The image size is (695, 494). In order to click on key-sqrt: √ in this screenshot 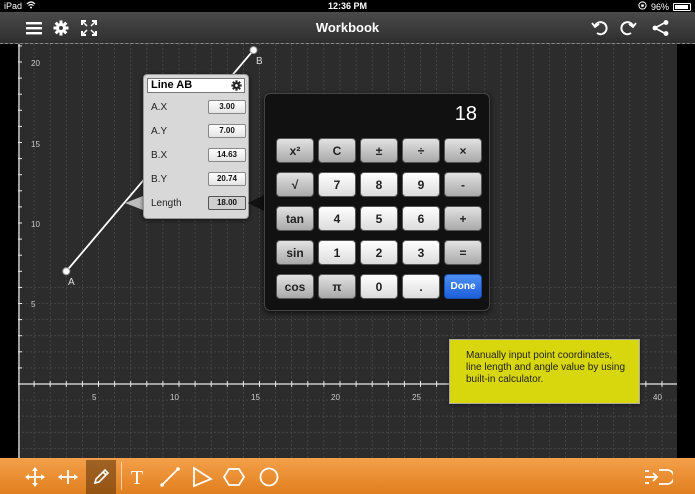, I will do `click(295, 184)`.